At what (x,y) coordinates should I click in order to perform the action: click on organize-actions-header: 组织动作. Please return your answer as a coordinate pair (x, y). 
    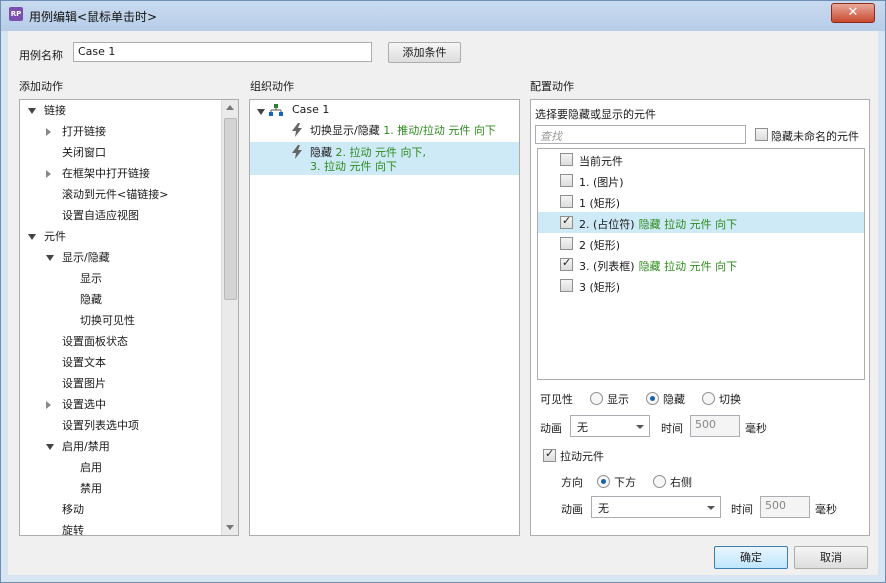
    Looking at the image, I should click on (272, 86).